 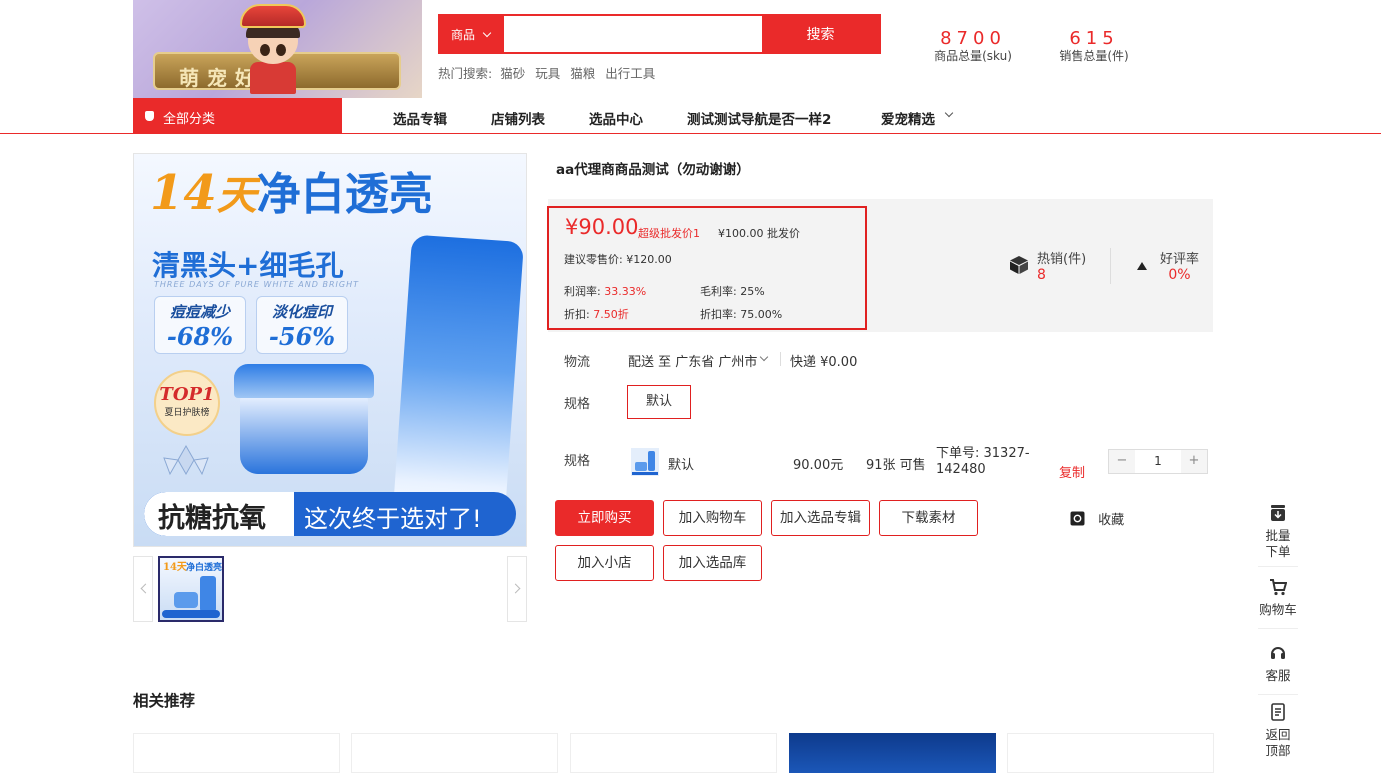 What do you see at coordinates (458, 383) in the screenshot?
I see `product-tube` at bounding box center [458, 383].